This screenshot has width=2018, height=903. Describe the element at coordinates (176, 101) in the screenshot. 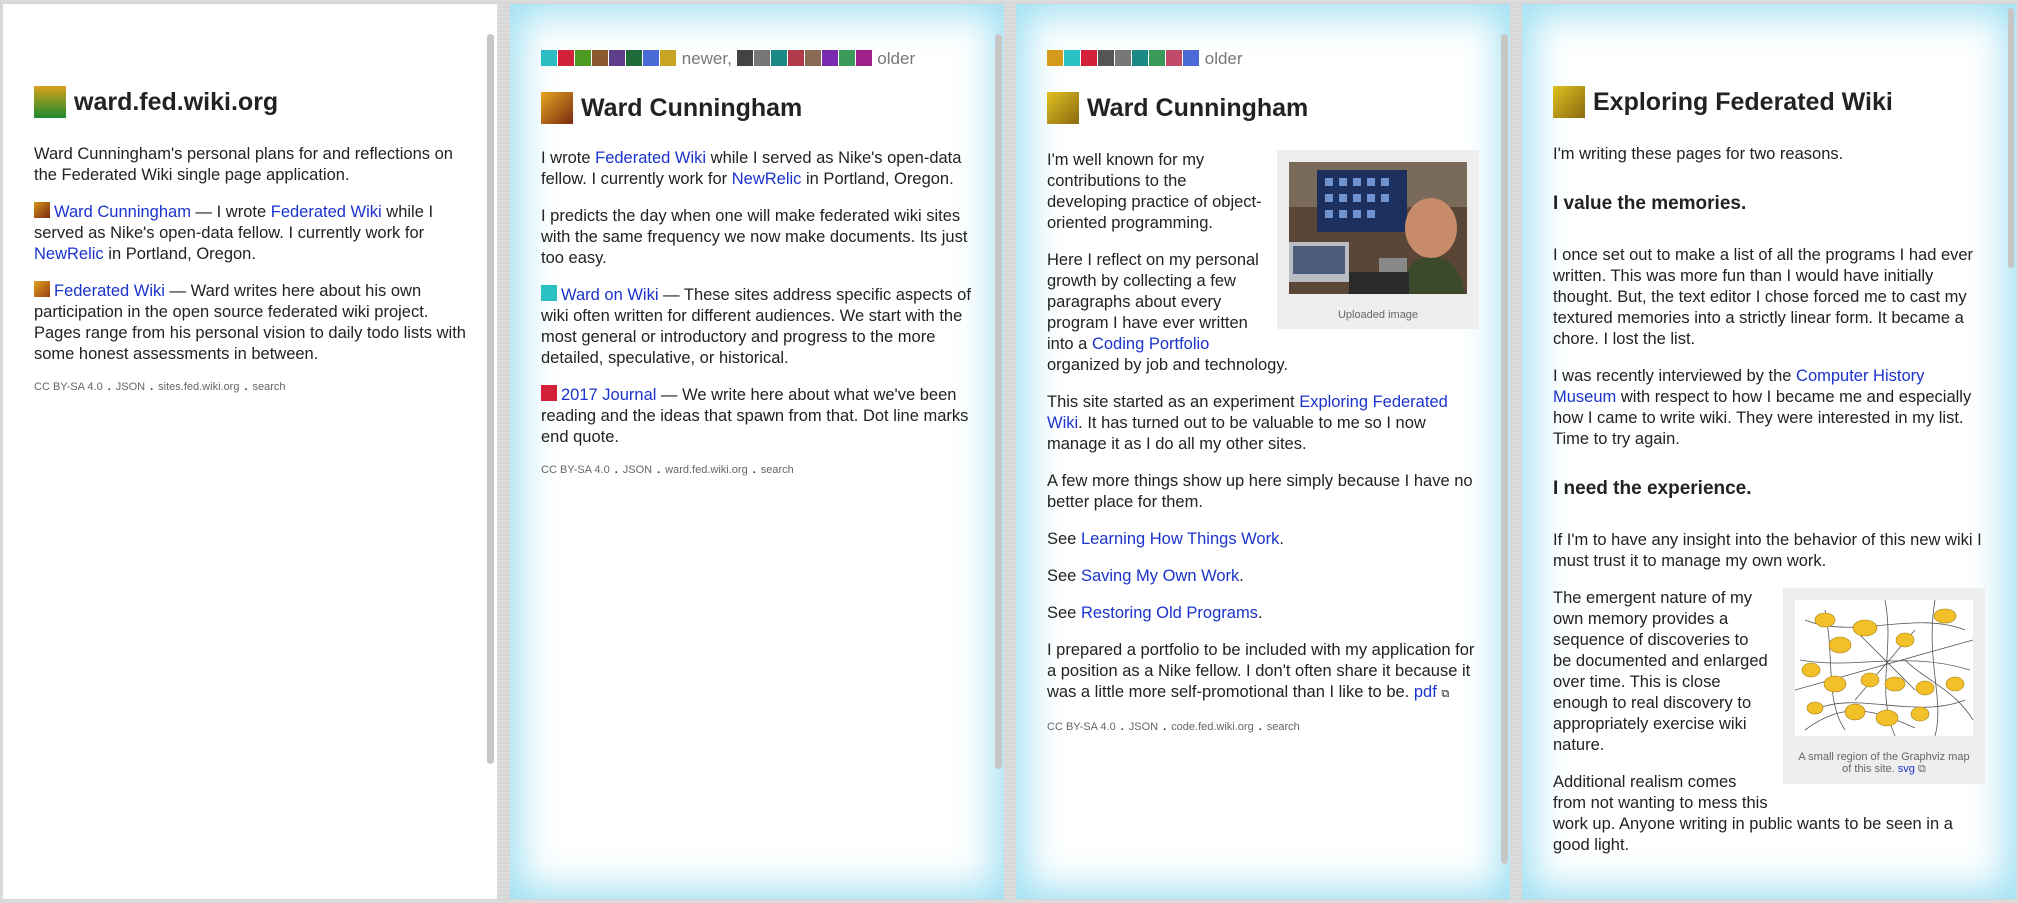

I see `page-title-text: ward.fed.wiki.org` at that location.